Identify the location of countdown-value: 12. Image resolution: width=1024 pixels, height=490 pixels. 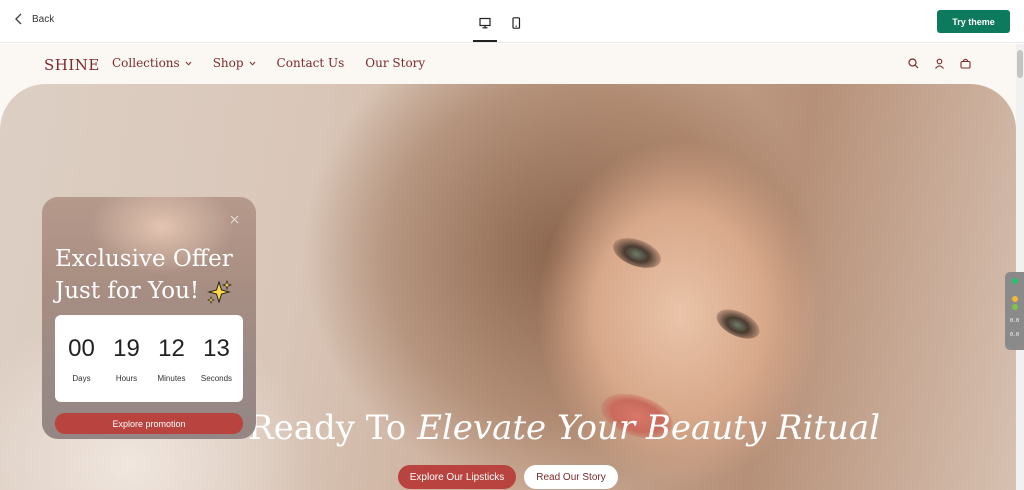
(171, 348).